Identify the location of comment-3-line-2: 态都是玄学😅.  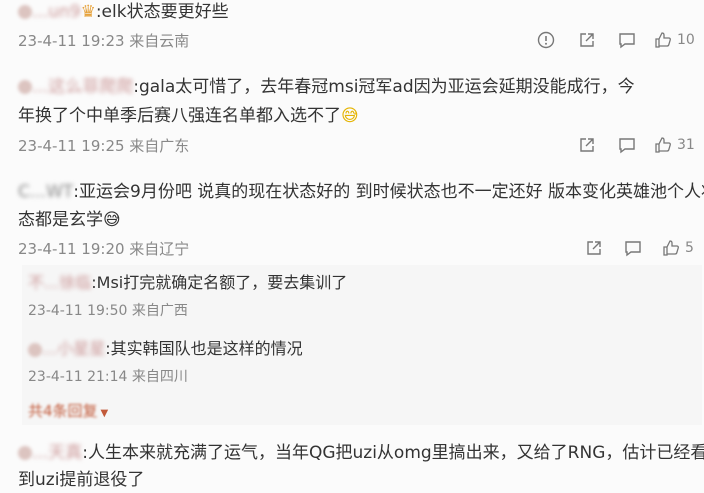
(69, 220).